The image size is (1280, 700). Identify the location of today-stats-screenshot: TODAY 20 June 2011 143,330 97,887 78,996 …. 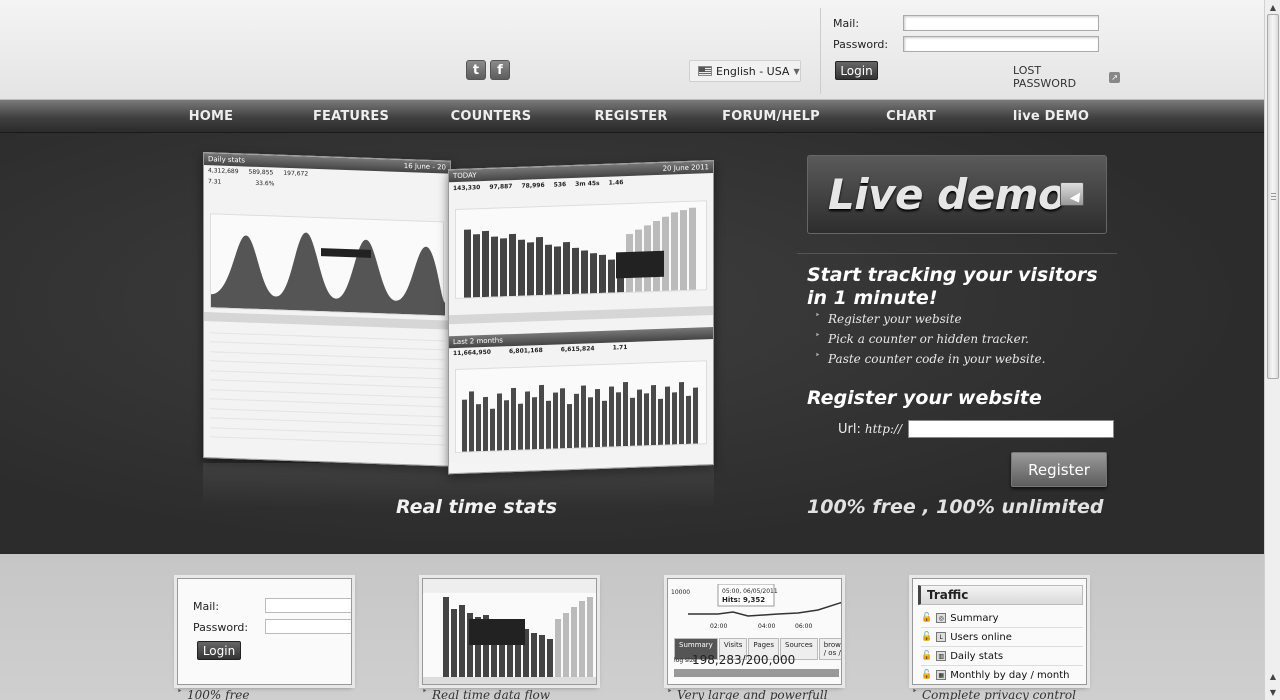
(581, 317).